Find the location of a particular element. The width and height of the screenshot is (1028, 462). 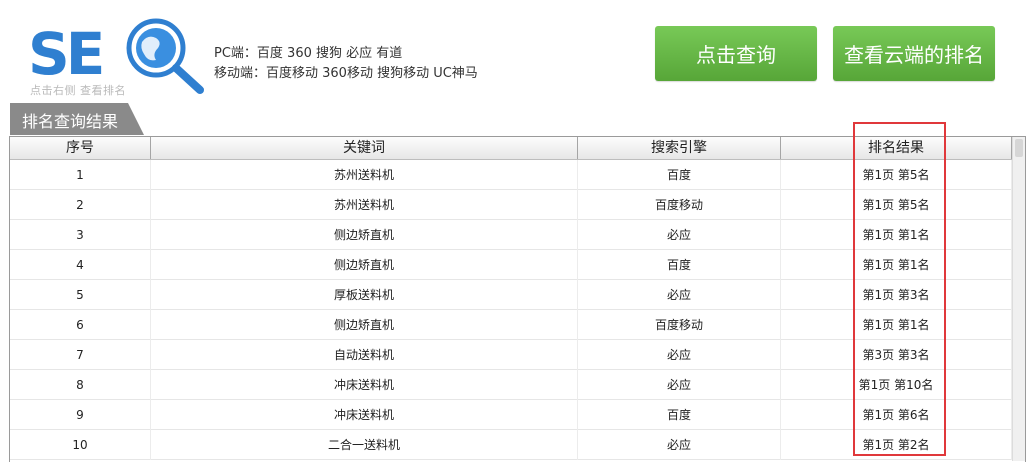

cell-keyword: 自动送料机 is located at coordinates (364, 355).